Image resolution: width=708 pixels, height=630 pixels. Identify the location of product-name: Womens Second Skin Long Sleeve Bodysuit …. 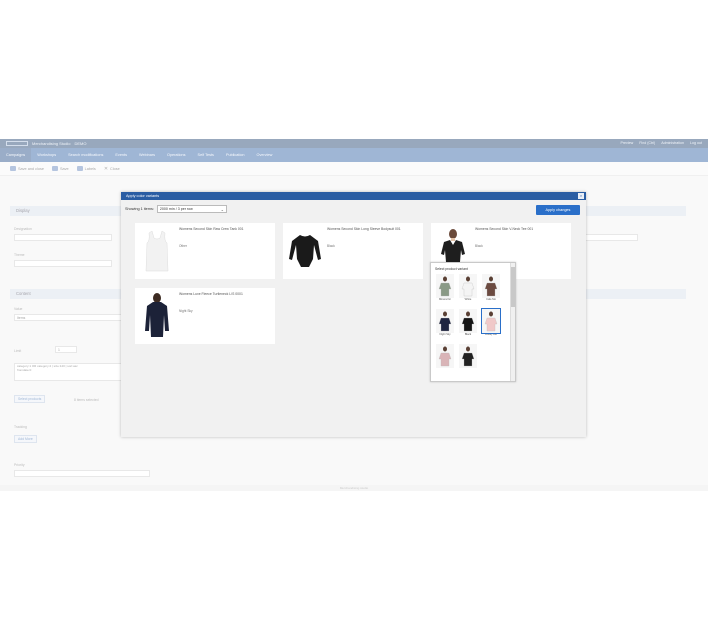
(364, 229).